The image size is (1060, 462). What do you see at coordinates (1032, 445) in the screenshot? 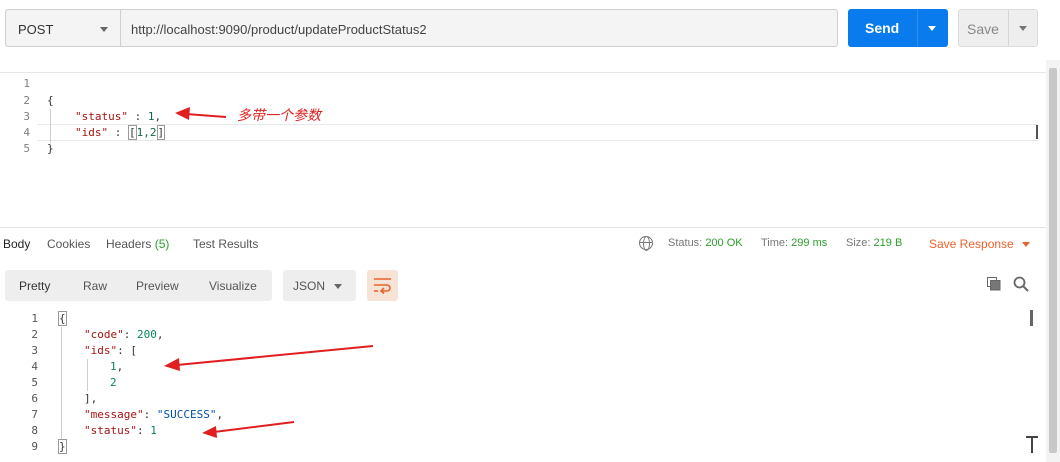
I see `text-cursor-stem` at bounding box center [1032, 445].